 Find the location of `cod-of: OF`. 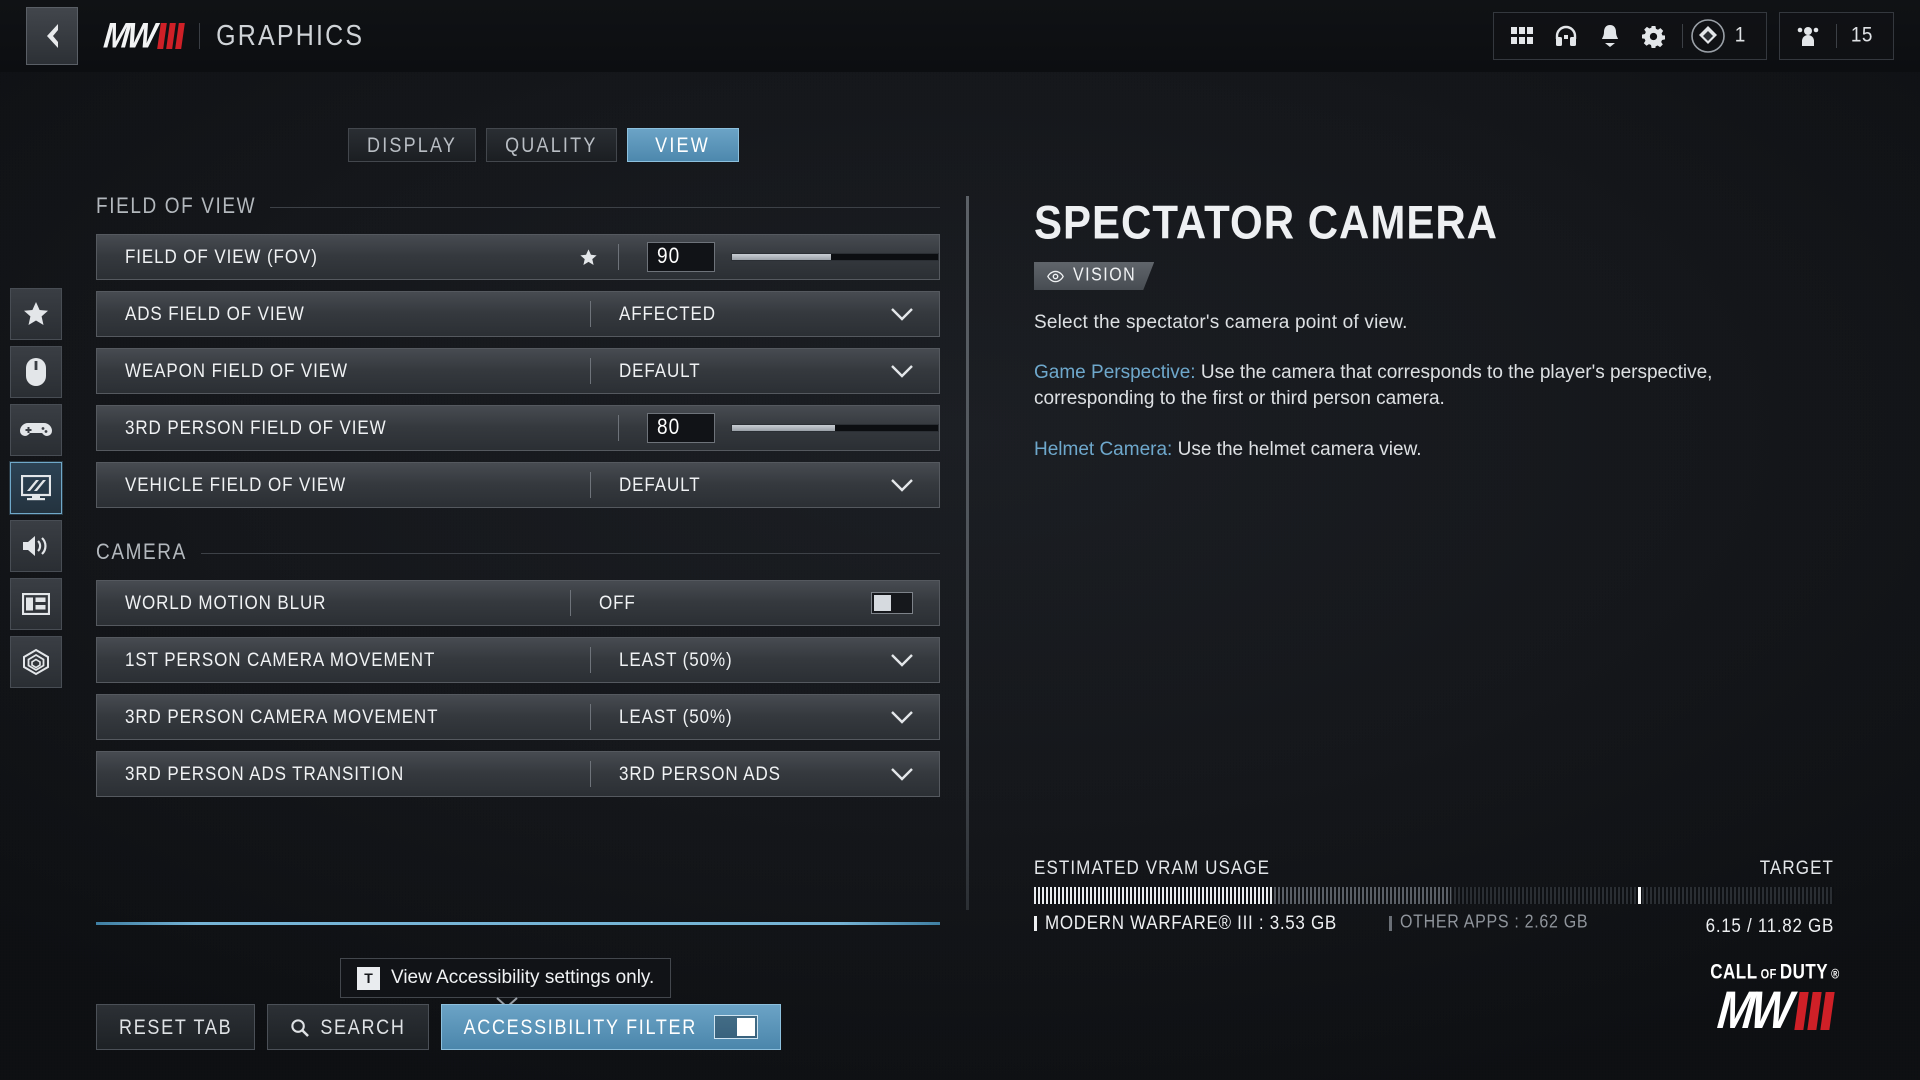

cod-of: OF is located at coordinates (1768, 974).